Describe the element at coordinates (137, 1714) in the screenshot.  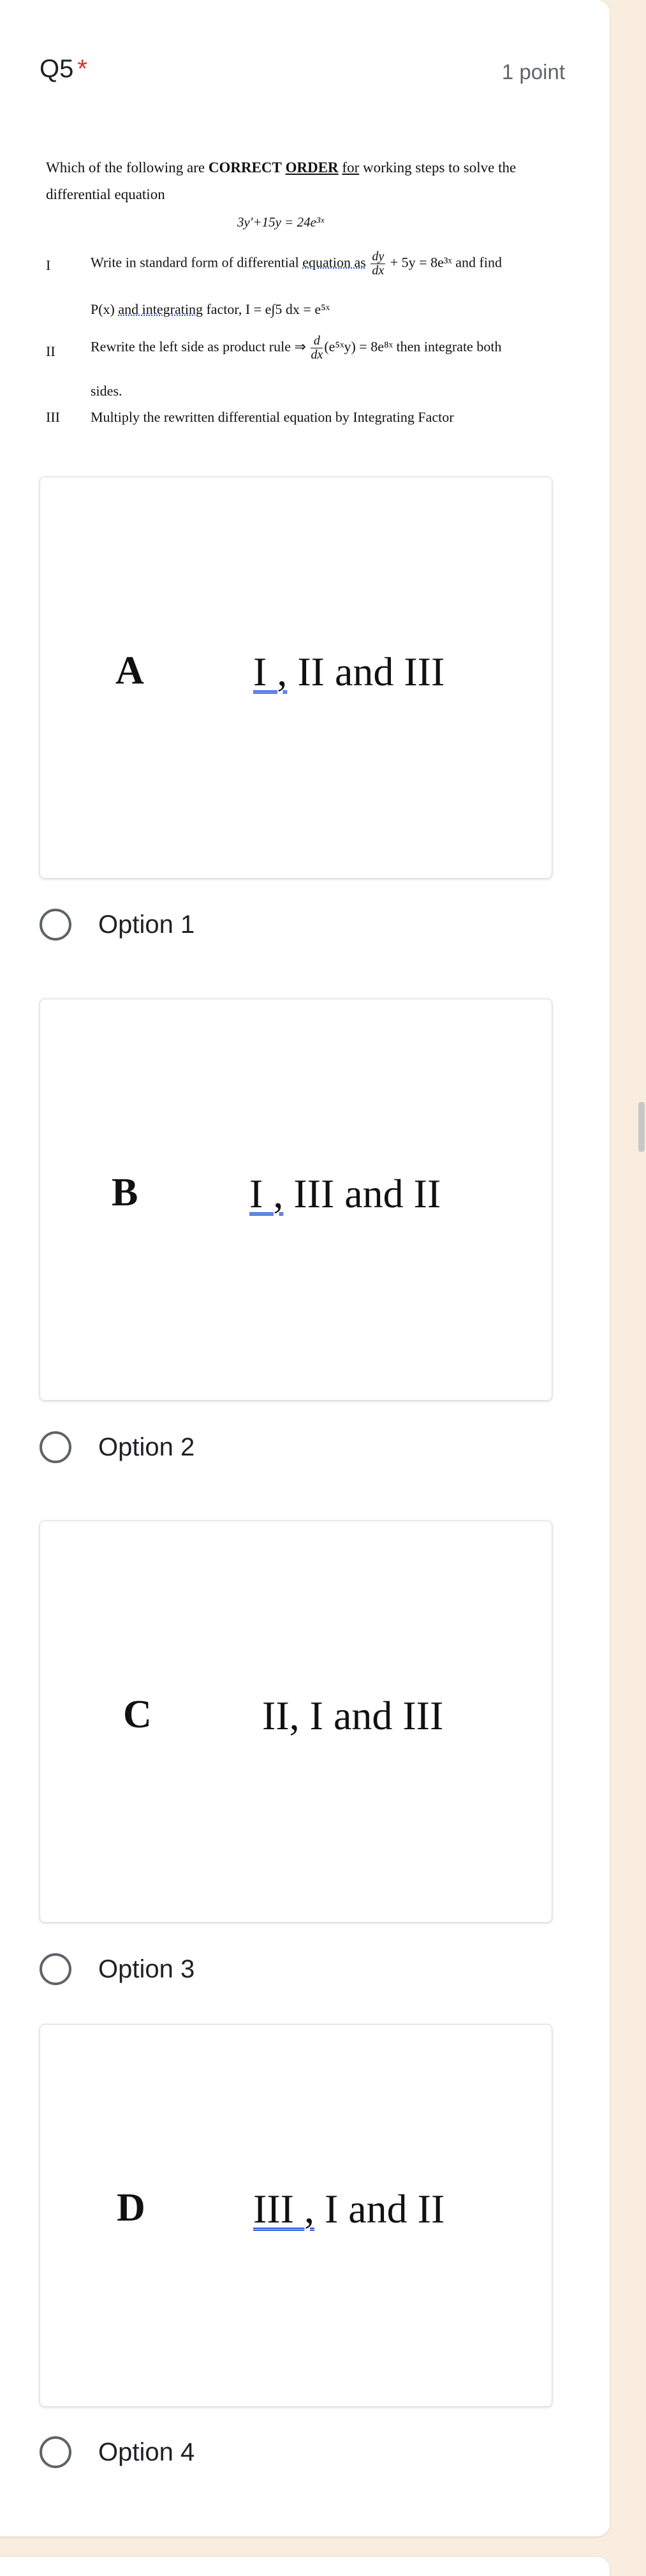
I see `option-letter: C` at that location.